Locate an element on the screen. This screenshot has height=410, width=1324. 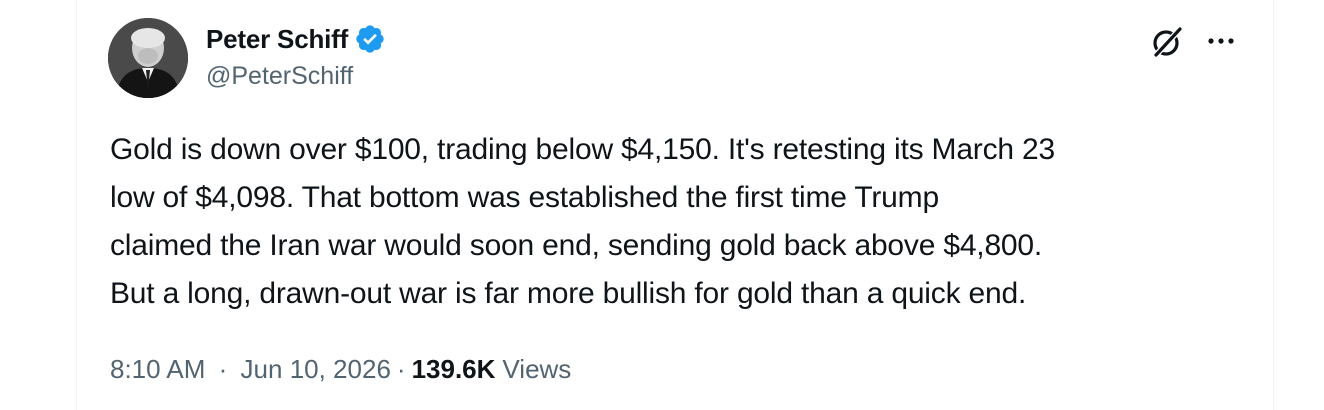
profile-photo-icon is located at coordinates (148, 58).